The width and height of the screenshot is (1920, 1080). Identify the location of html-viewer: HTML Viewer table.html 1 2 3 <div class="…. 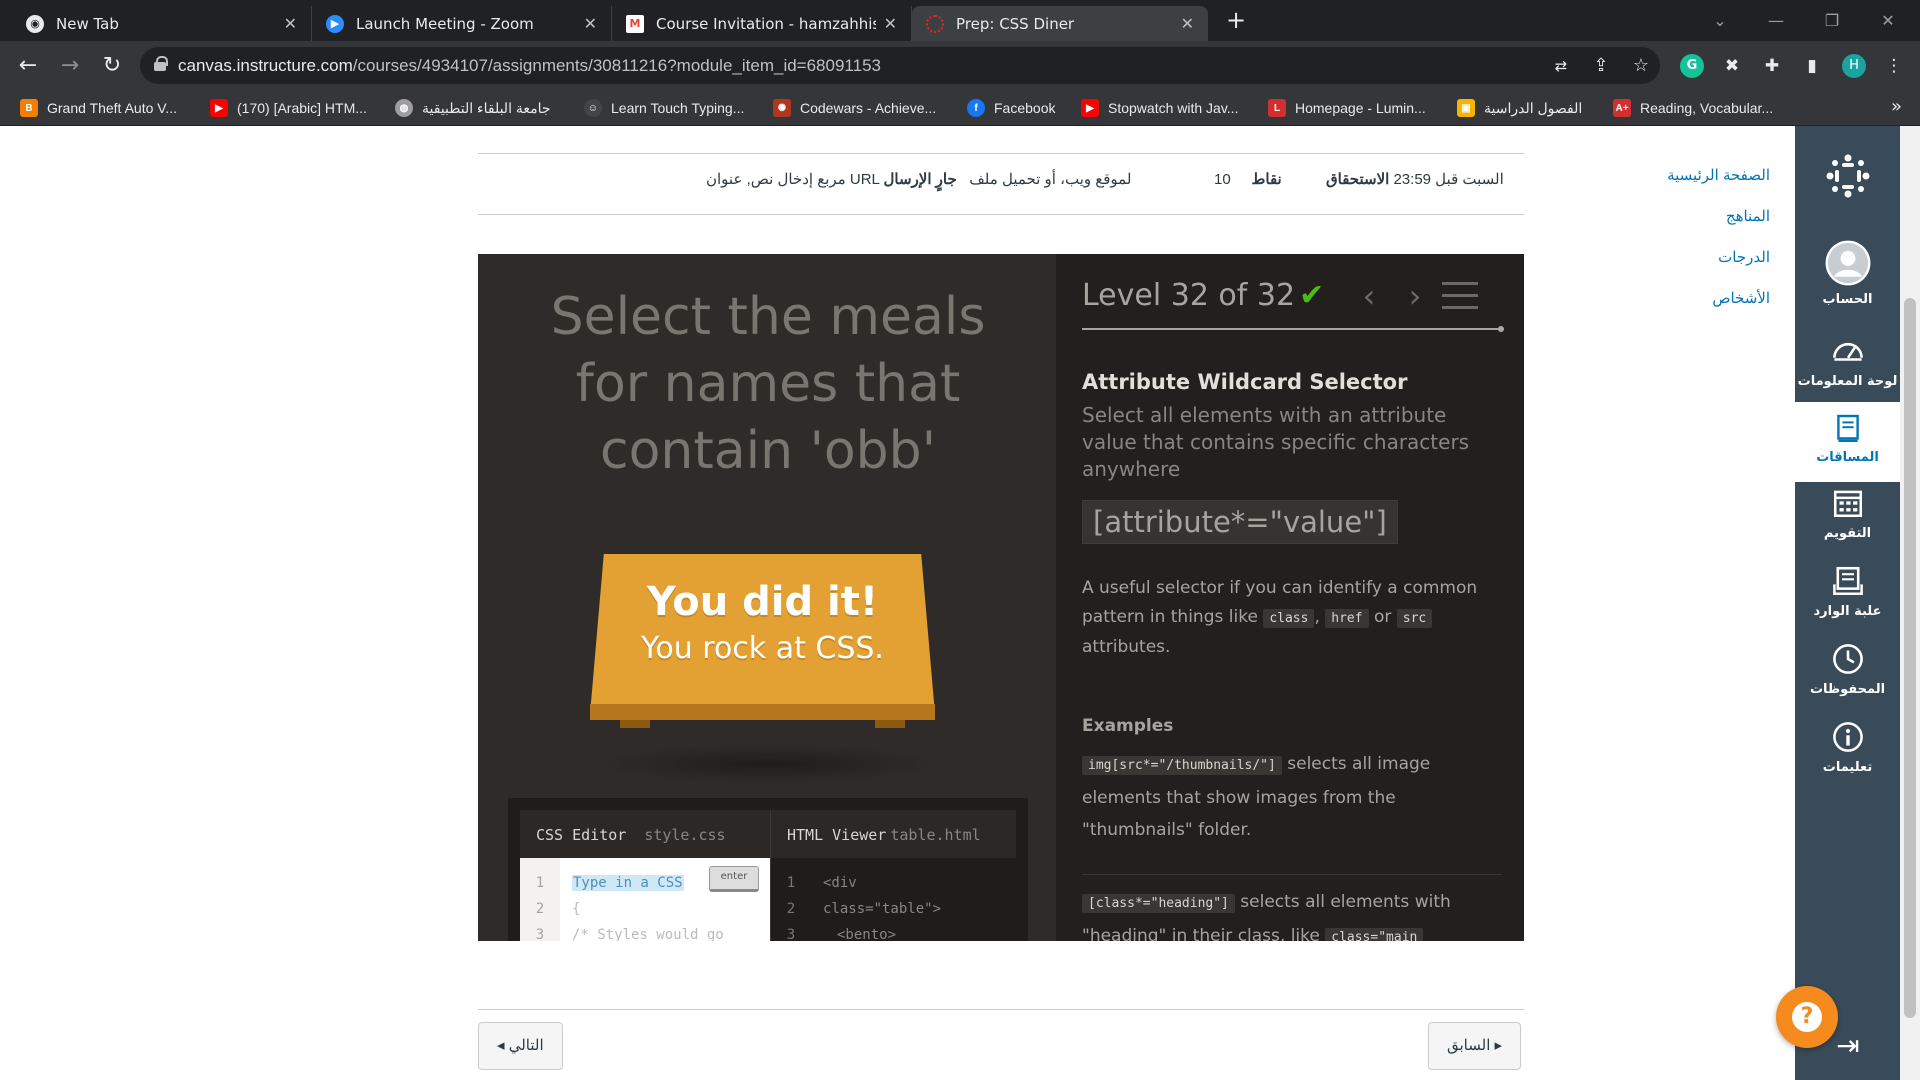
(893, 875).